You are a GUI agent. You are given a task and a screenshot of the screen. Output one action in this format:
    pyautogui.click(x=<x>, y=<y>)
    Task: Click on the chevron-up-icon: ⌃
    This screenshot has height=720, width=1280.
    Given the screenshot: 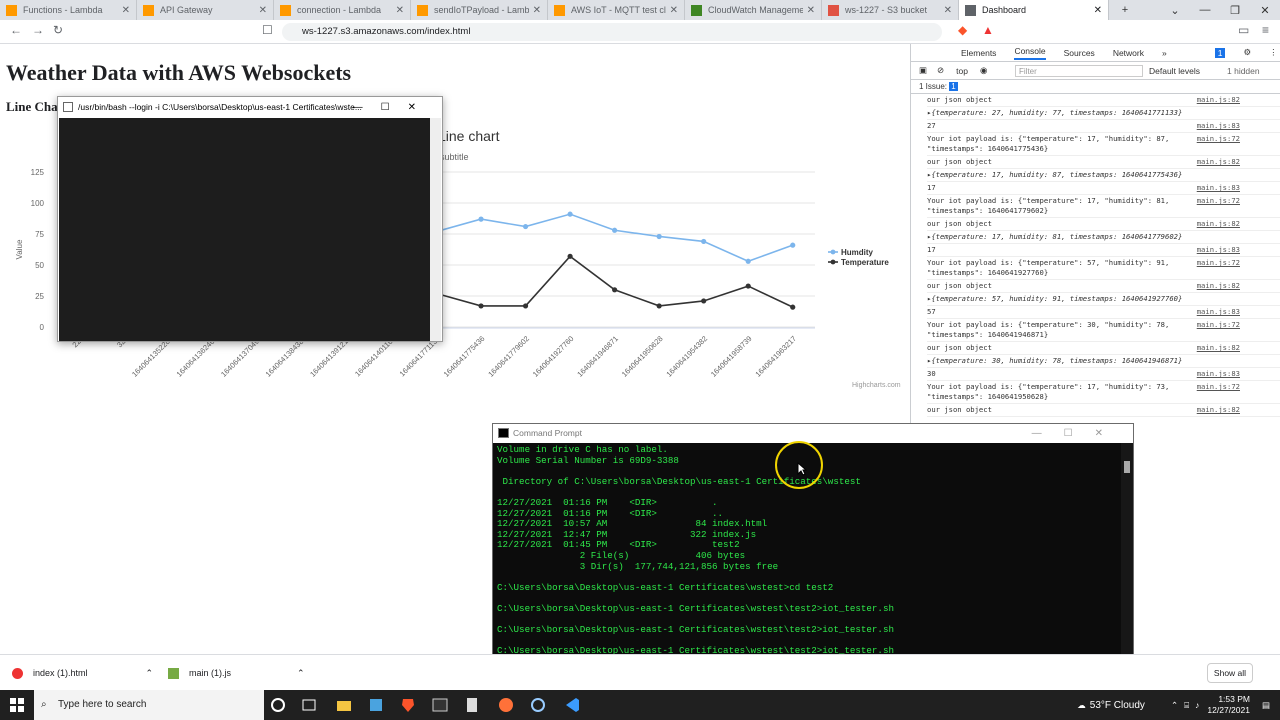 What is the action you would take?
    pyautogui.click(x=150, y=673)
    